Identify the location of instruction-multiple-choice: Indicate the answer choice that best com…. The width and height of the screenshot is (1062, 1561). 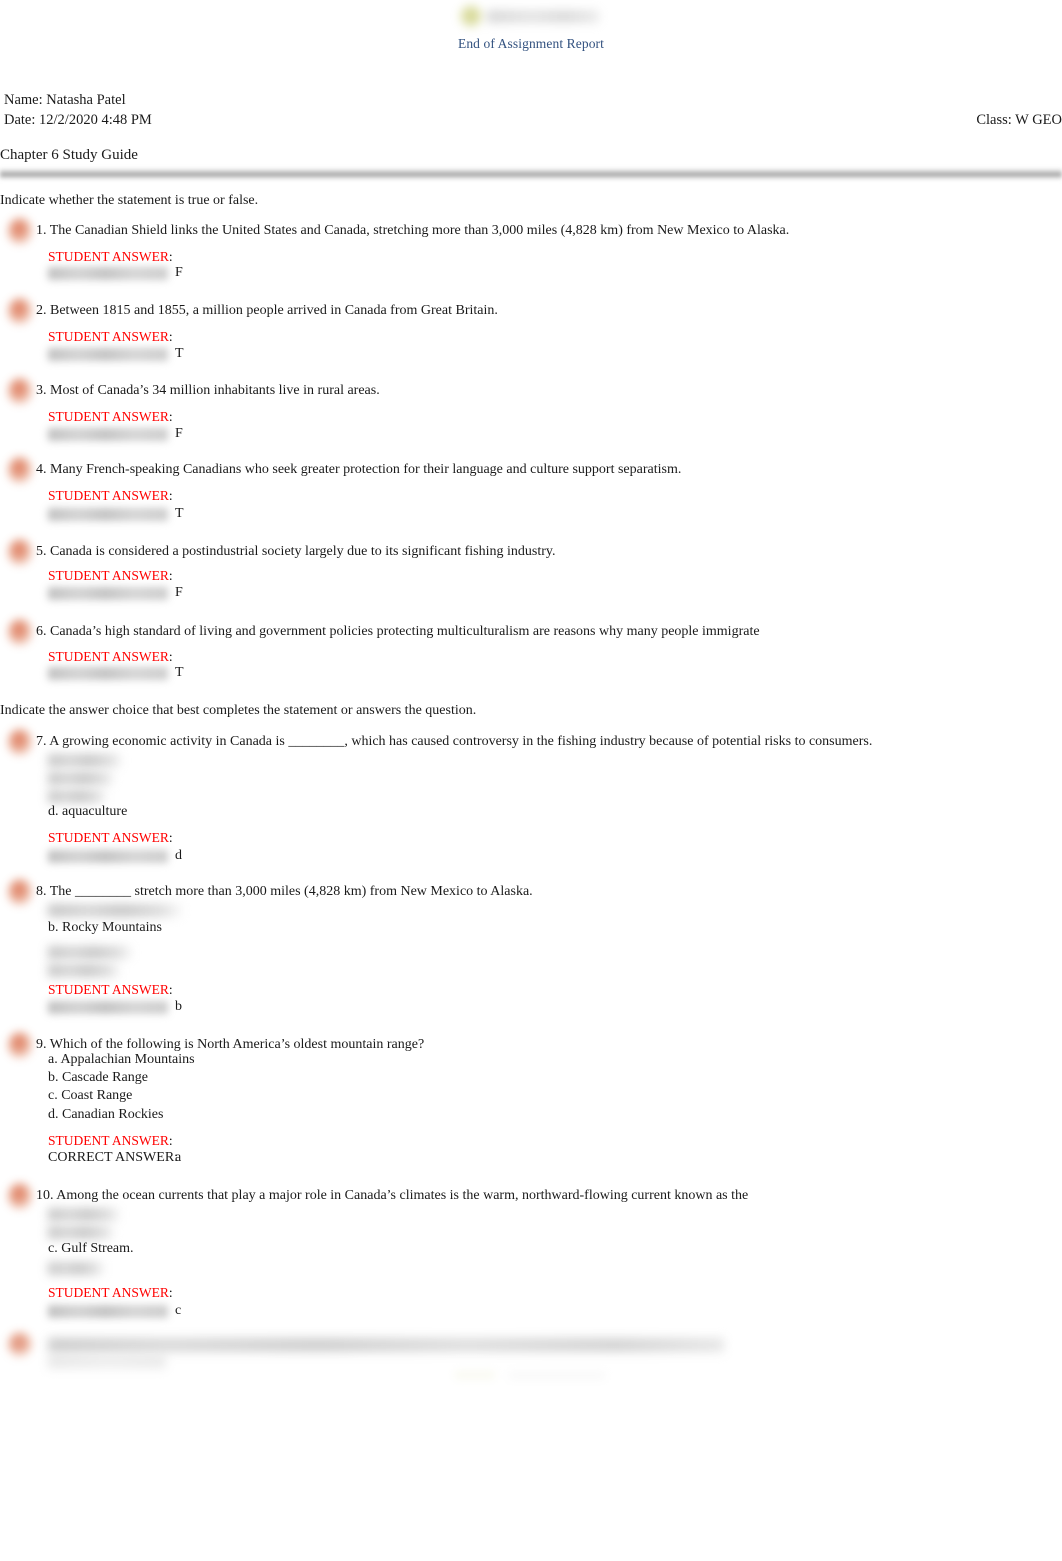
(238, 710).